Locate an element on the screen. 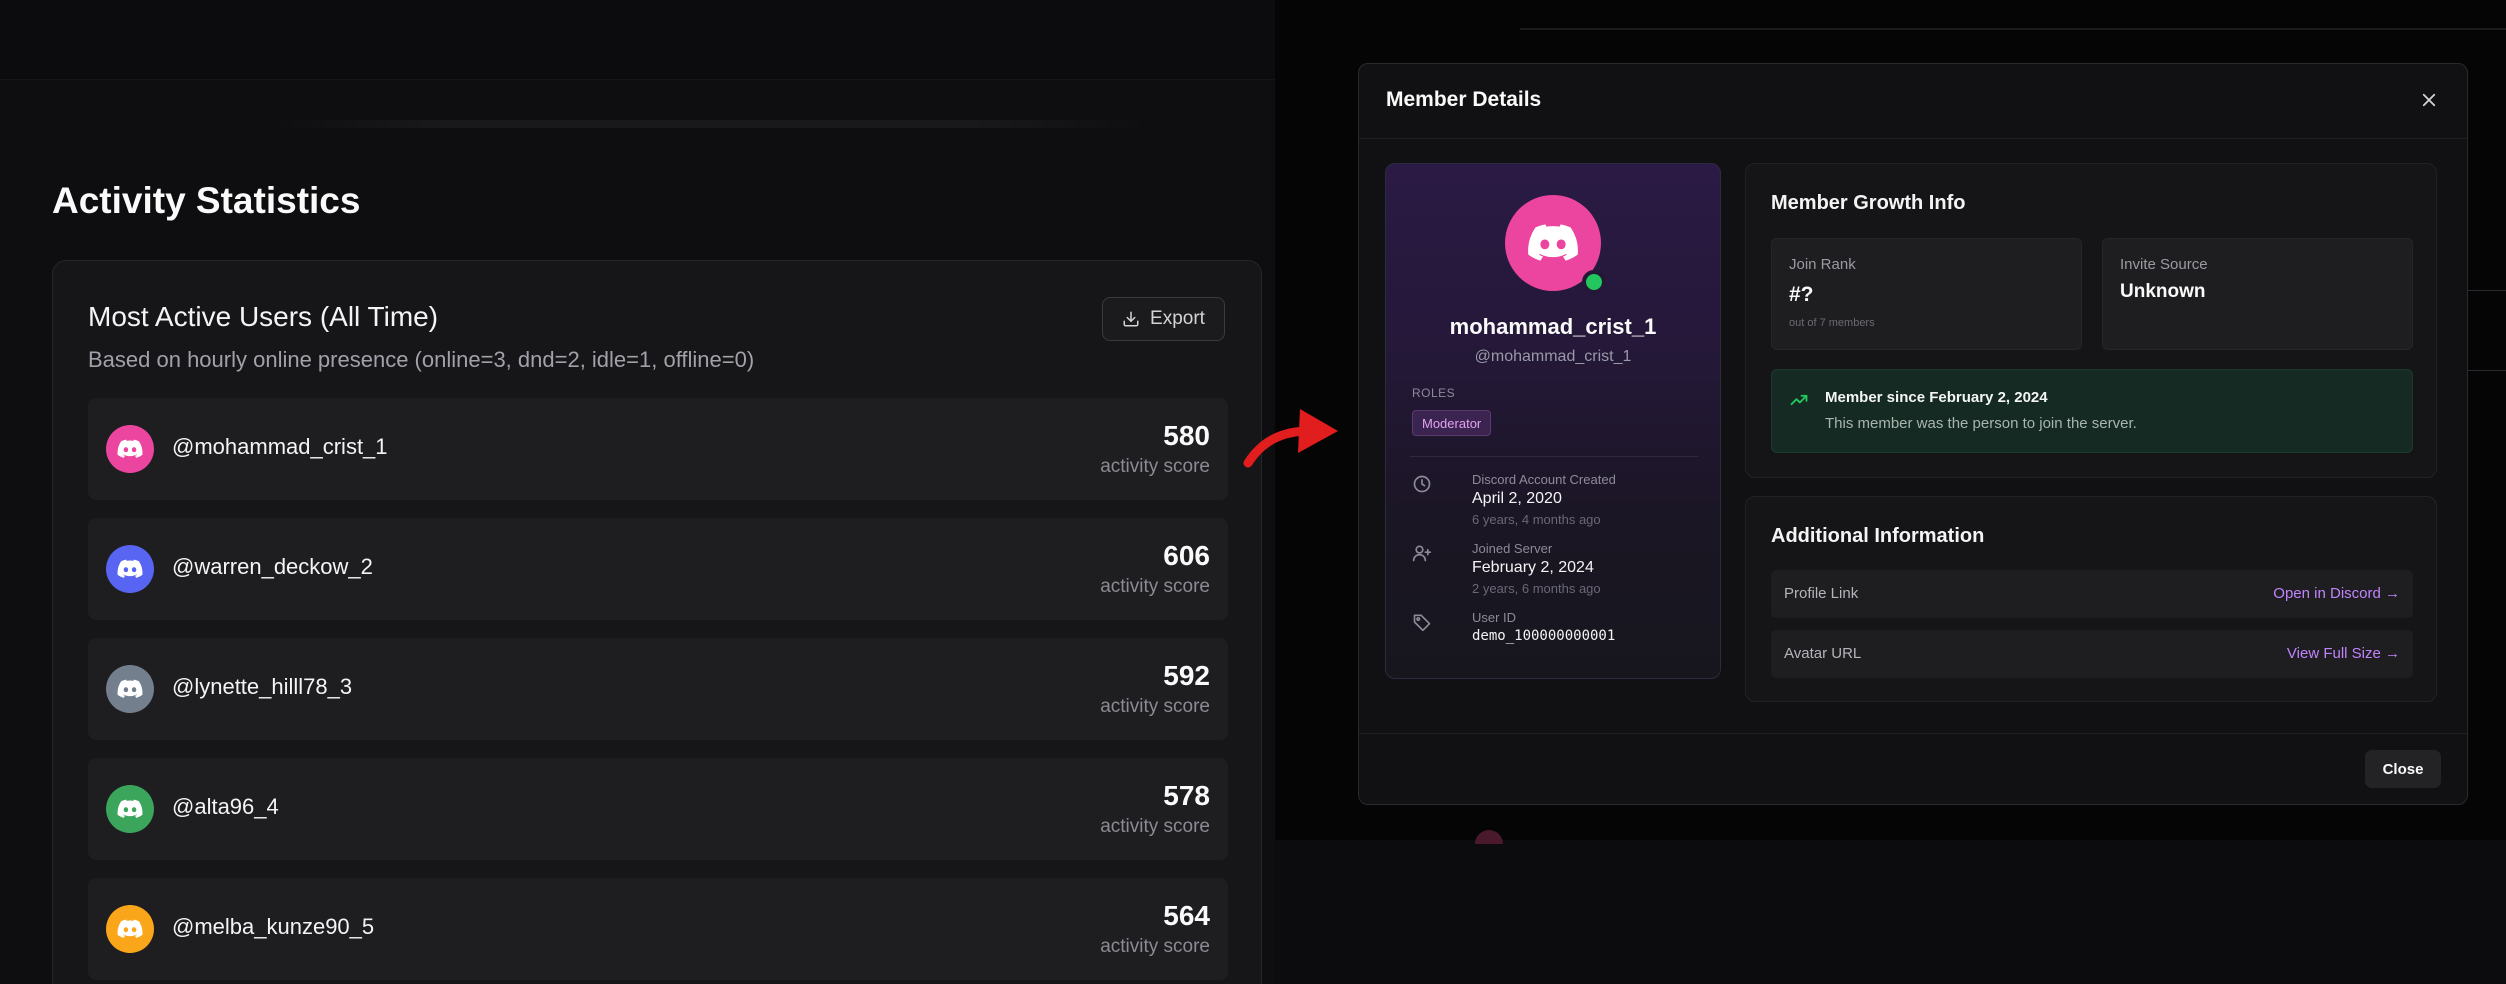  profile-handle: @mohammad_crist_1 is located at coordinates (1553, 356).